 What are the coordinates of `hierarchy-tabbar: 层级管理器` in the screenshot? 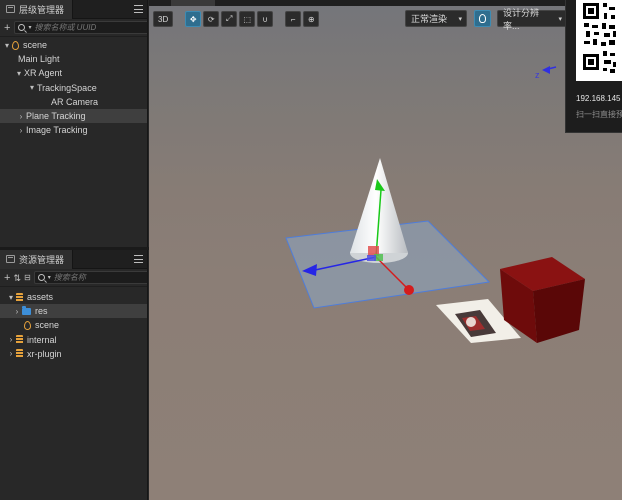 It's located at (73, 9).